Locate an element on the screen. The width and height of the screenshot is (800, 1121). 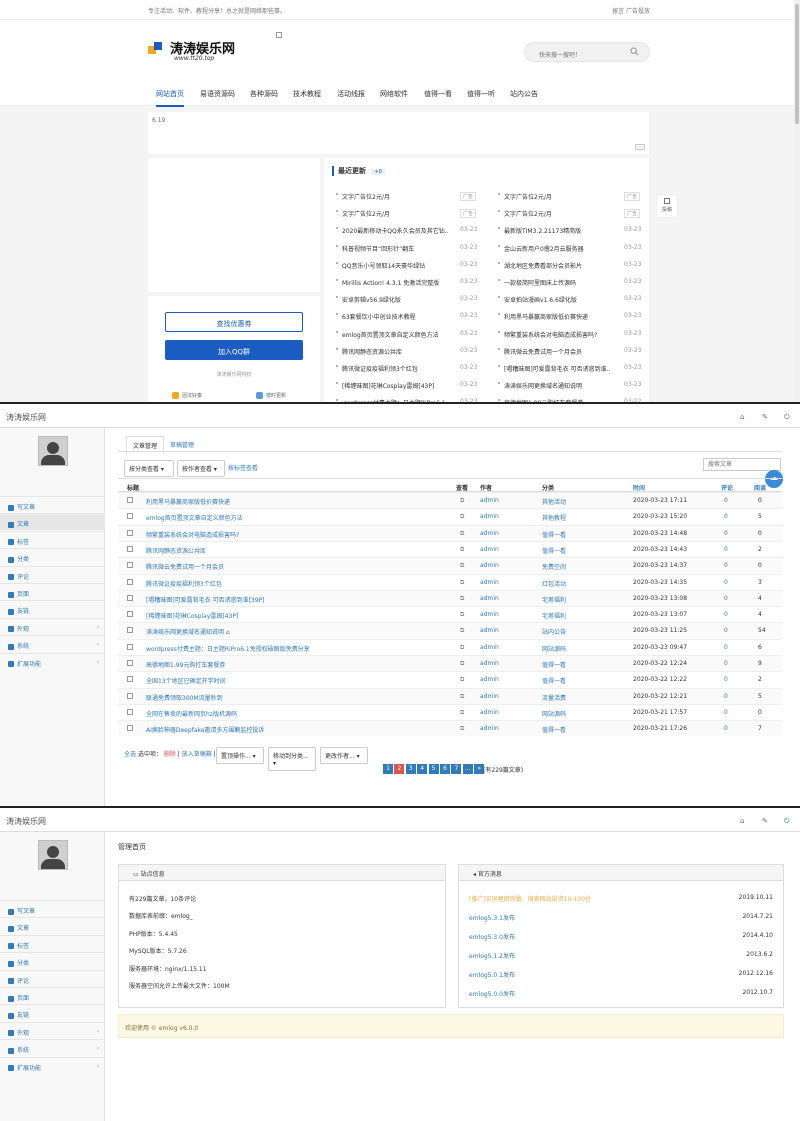
news-item: 腾讯网静态资源公共库 is located at coordinates (396, 351).